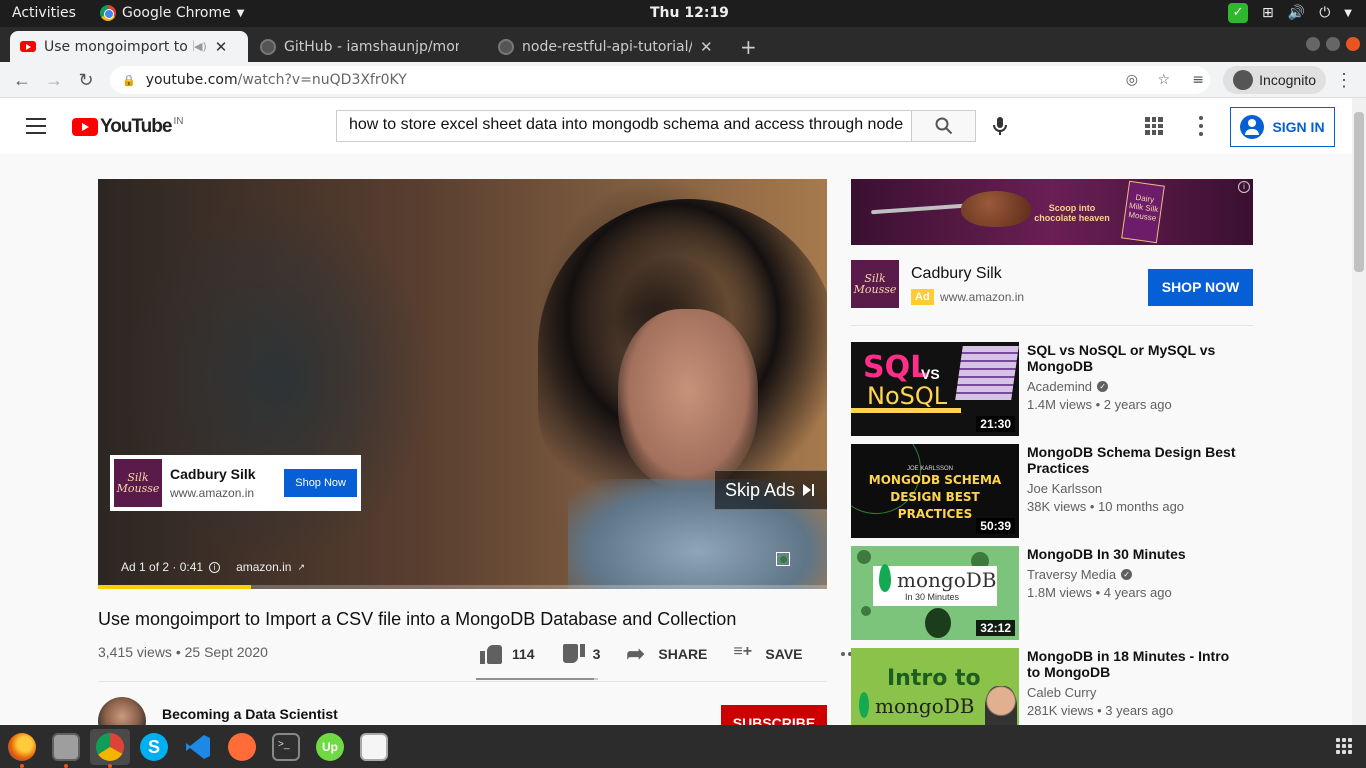 The image size is (1366, 768). I want to click on network-icon: ⊞, so click(1268, 13).